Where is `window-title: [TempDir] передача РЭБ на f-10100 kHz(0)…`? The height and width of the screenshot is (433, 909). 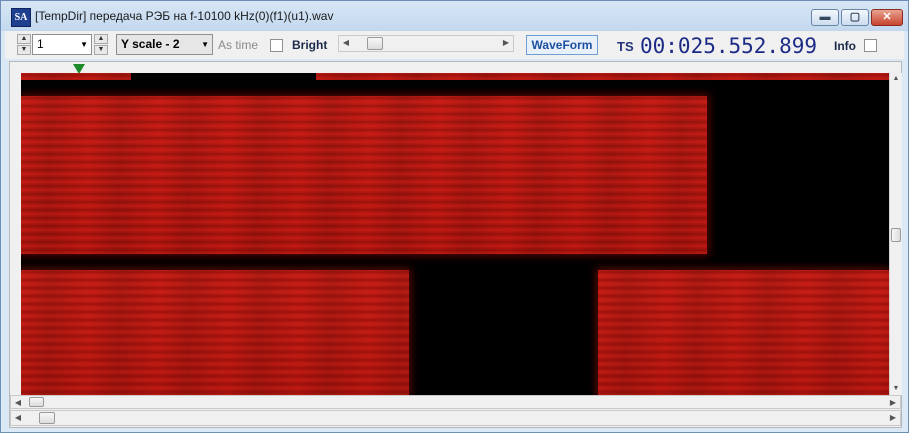 window-title: [TempDir] передача РЭБ на f-10100 kHz(0)… is located at coordinates (184, 16).